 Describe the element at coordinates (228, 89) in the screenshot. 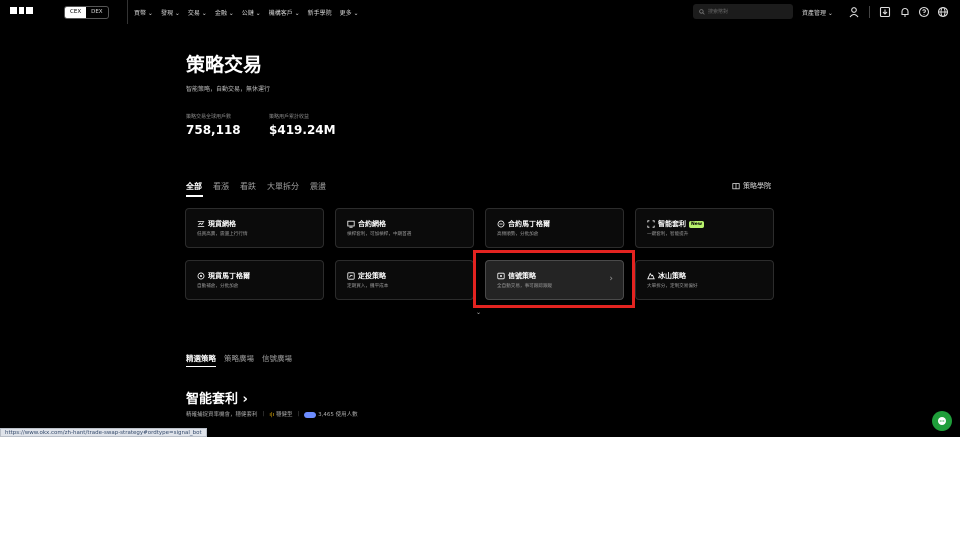

I see `page-subtitle: 智能策略，自動交易，無休運行` at that location.